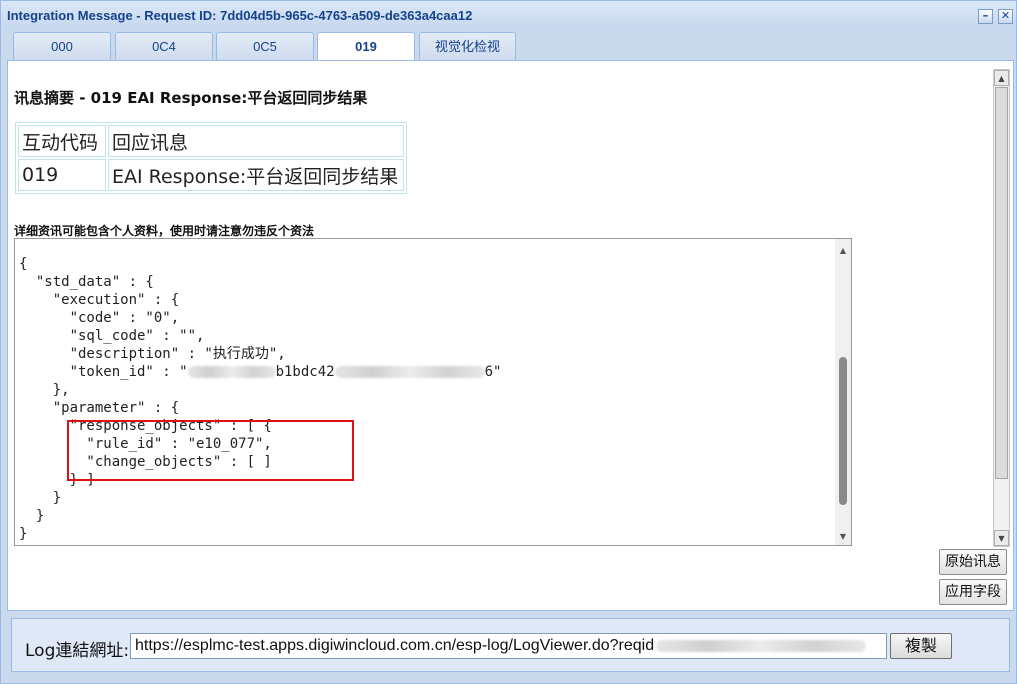  What do you see at coordinates (62, 175) in the screenshot?
I see `table-cell: 019` at bounding box center [62, 175].